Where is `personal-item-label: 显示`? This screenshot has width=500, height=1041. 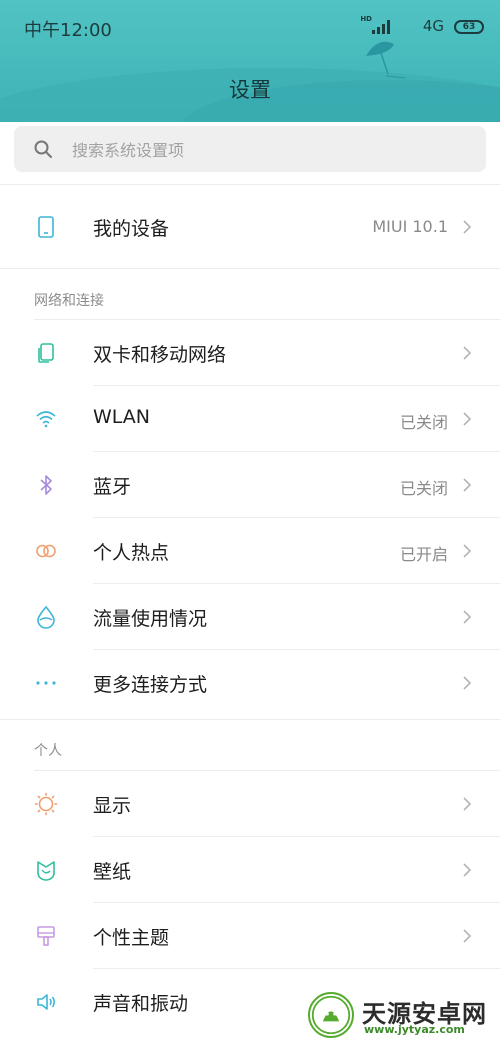
personal-item-label: 显示 is located at coordinates (112, 806).